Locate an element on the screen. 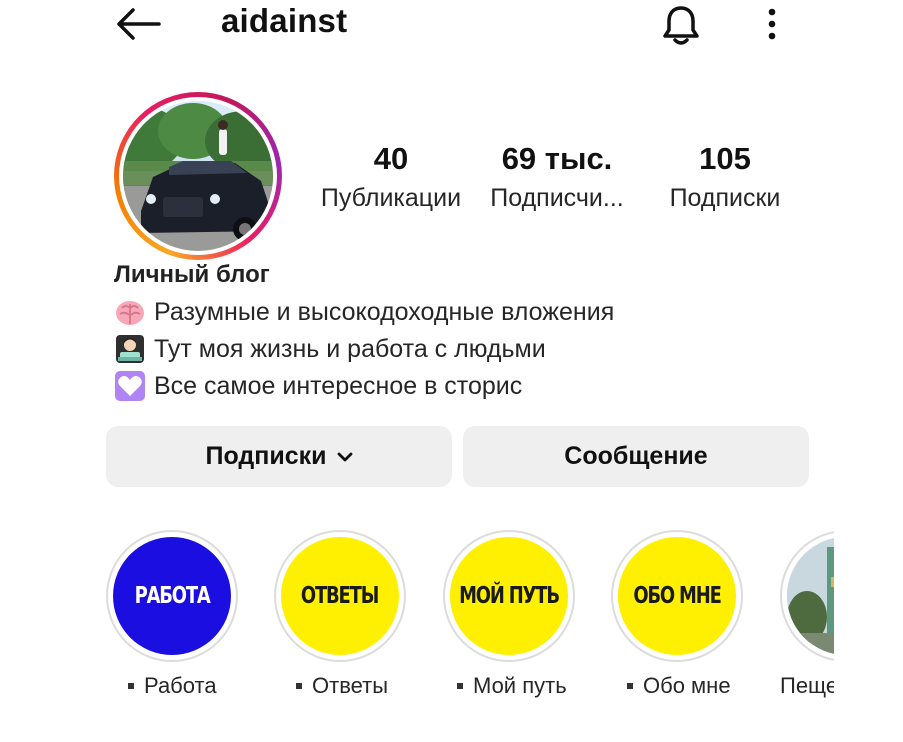  stat-following-value: 105 is located at coordinates (725, 158).